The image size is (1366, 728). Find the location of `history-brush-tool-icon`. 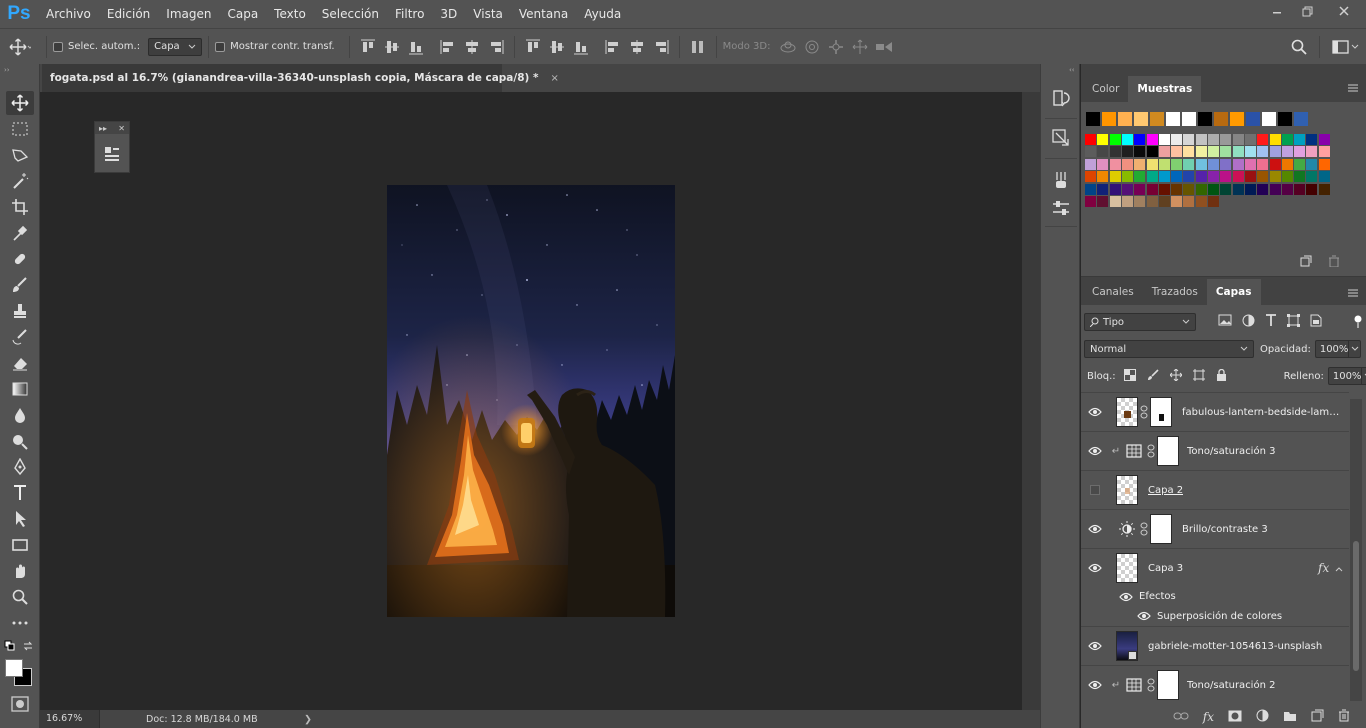

history-brush-tool-icon is located at coordinates (20, 337).